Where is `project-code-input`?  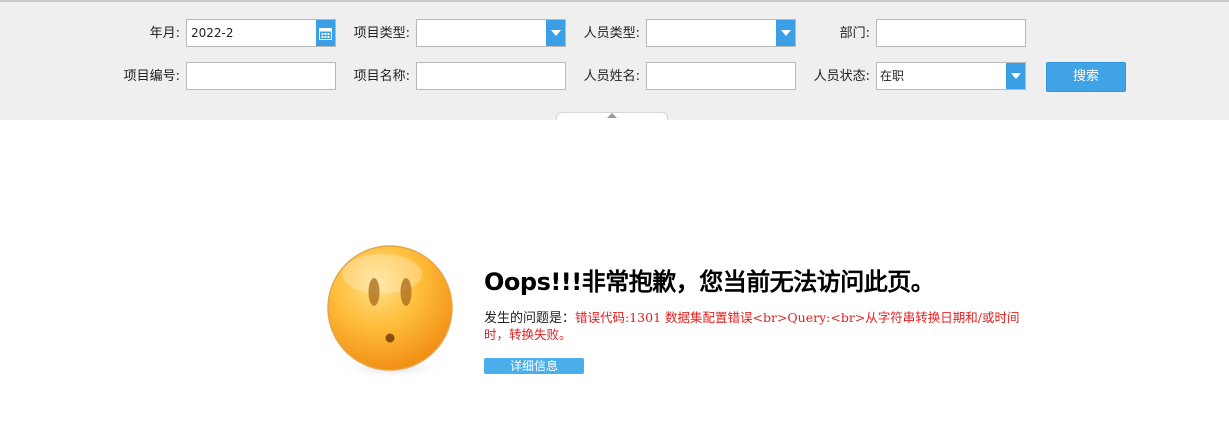
project-code-input is located at coordinates (261, 76).